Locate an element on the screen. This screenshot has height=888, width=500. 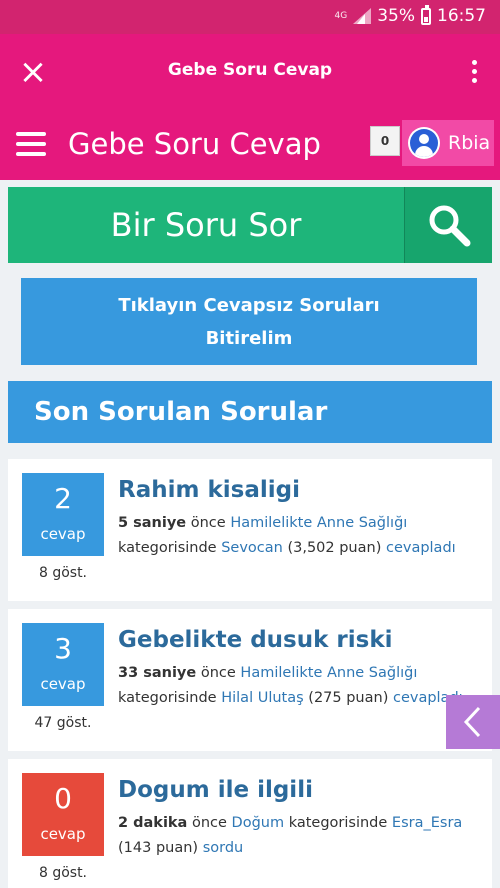
chevron-left-icon is located at coordinates (472, 722).